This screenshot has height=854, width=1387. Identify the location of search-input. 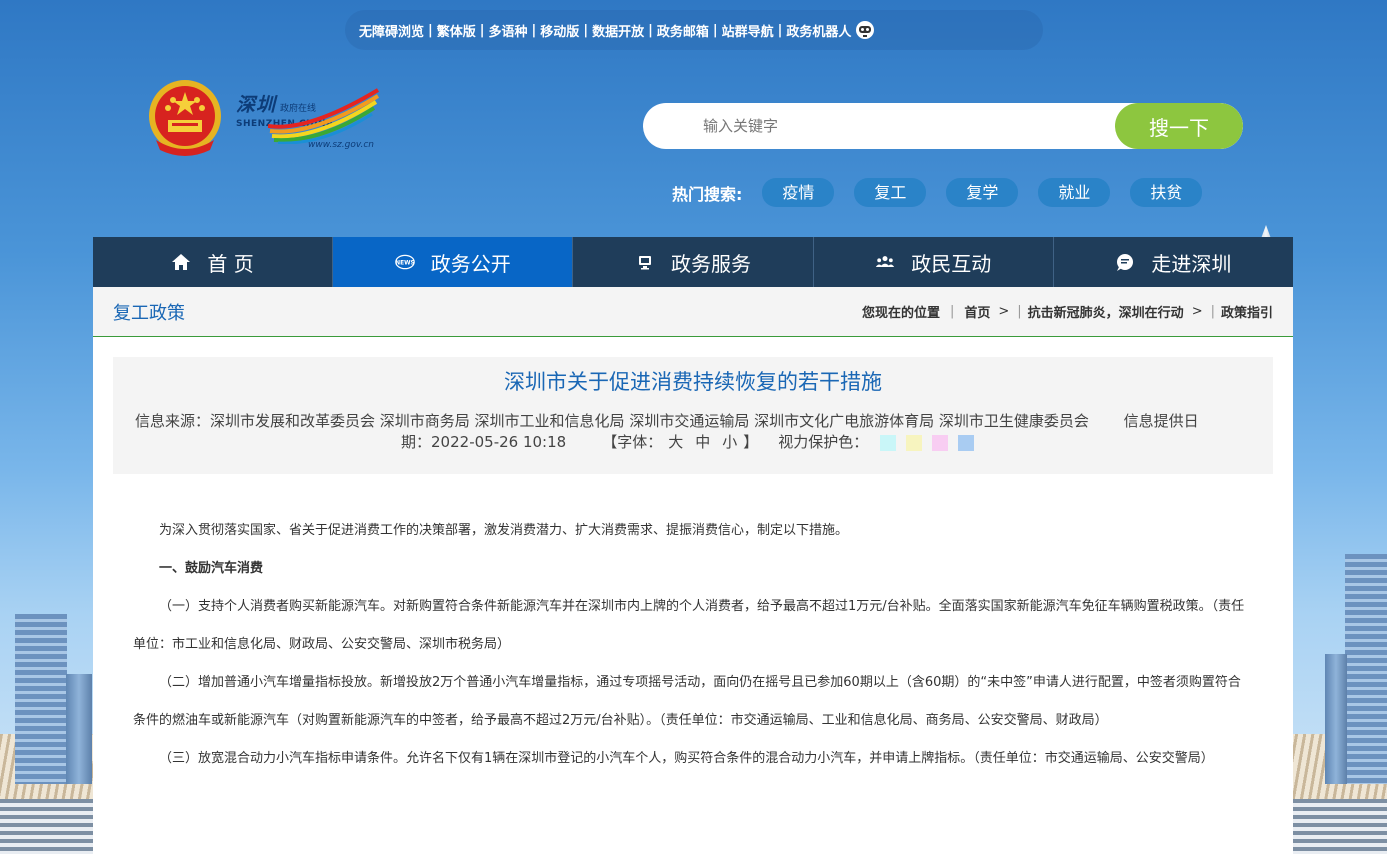
(883, 126).